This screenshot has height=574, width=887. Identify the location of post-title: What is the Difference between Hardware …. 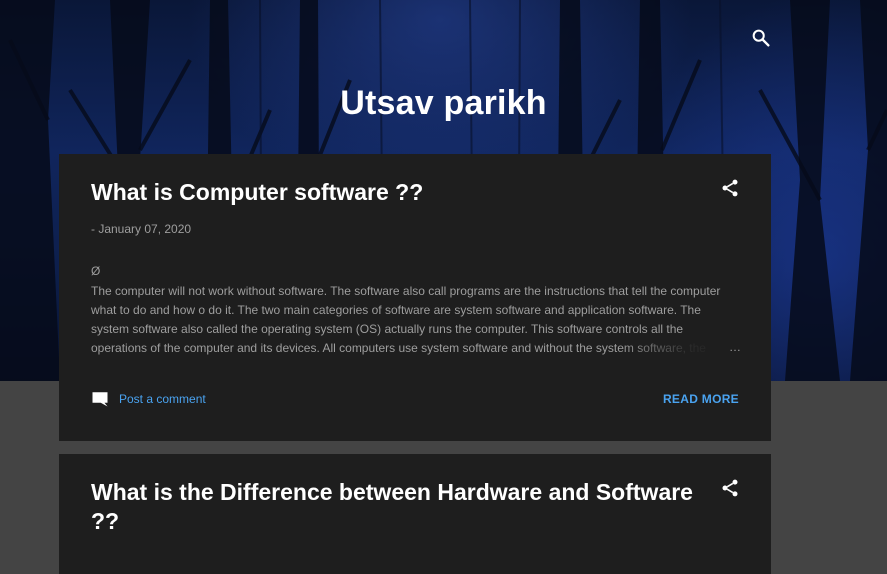
(396, 507).